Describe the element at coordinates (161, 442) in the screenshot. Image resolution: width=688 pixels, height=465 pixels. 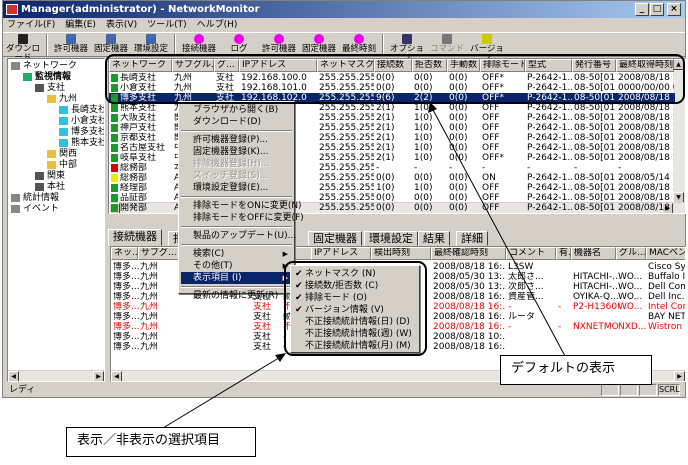
I see `toggle-items-callout: 表示／非表示の選択項目` at that location.